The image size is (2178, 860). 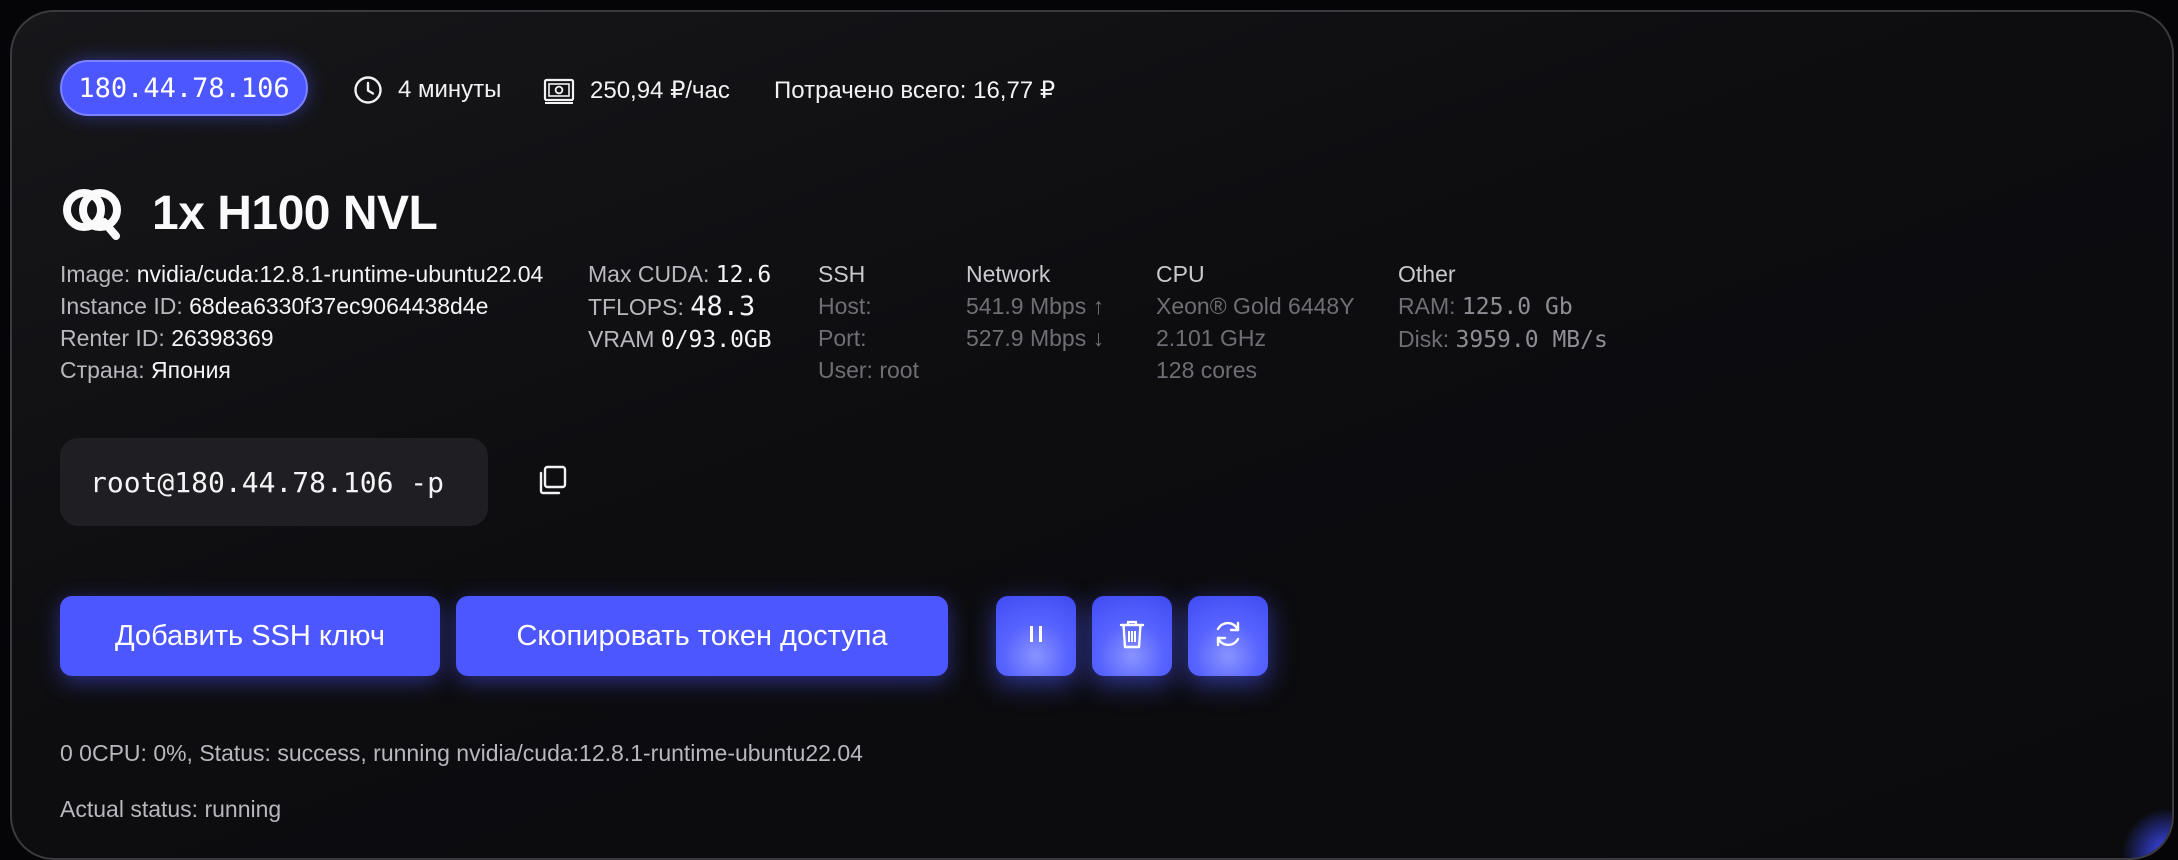 What do you see at coordinates (1035, 338) in the screenshot?
I see `network-download: 527.9 Mbps ↓` at bounding box center [1035, 338].